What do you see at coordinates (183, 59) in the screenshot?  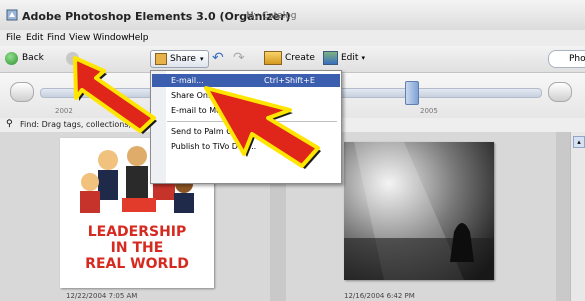 I see `share-label: Share` at bounding box center [183, 59].